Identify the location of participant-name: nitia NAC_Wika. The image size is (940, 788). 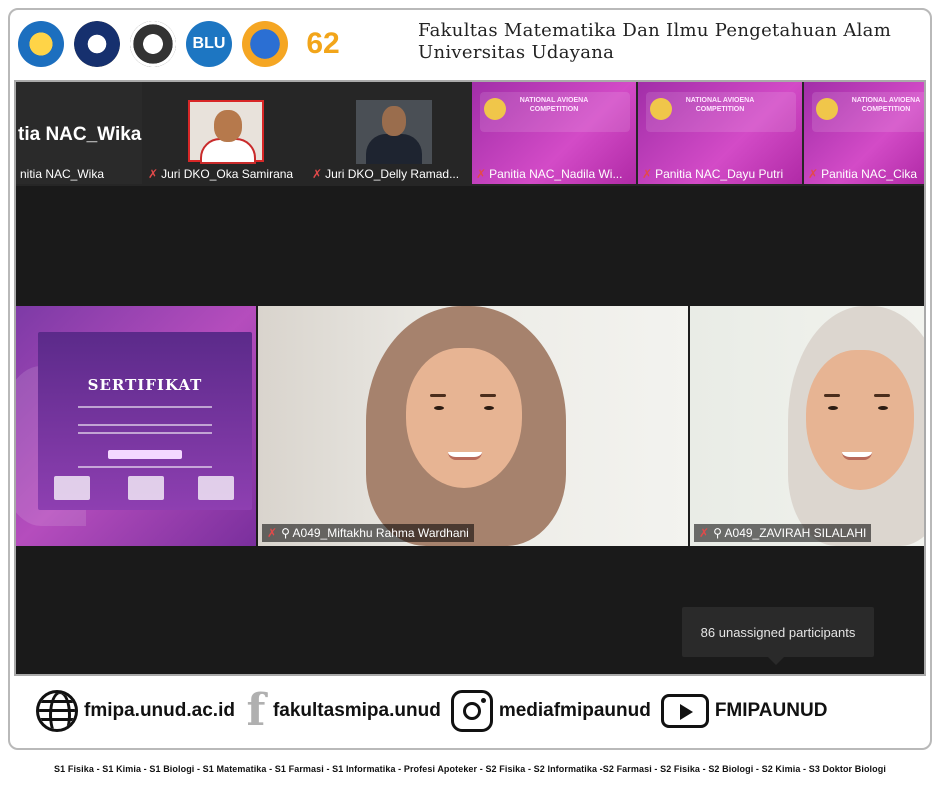
(62, 174).